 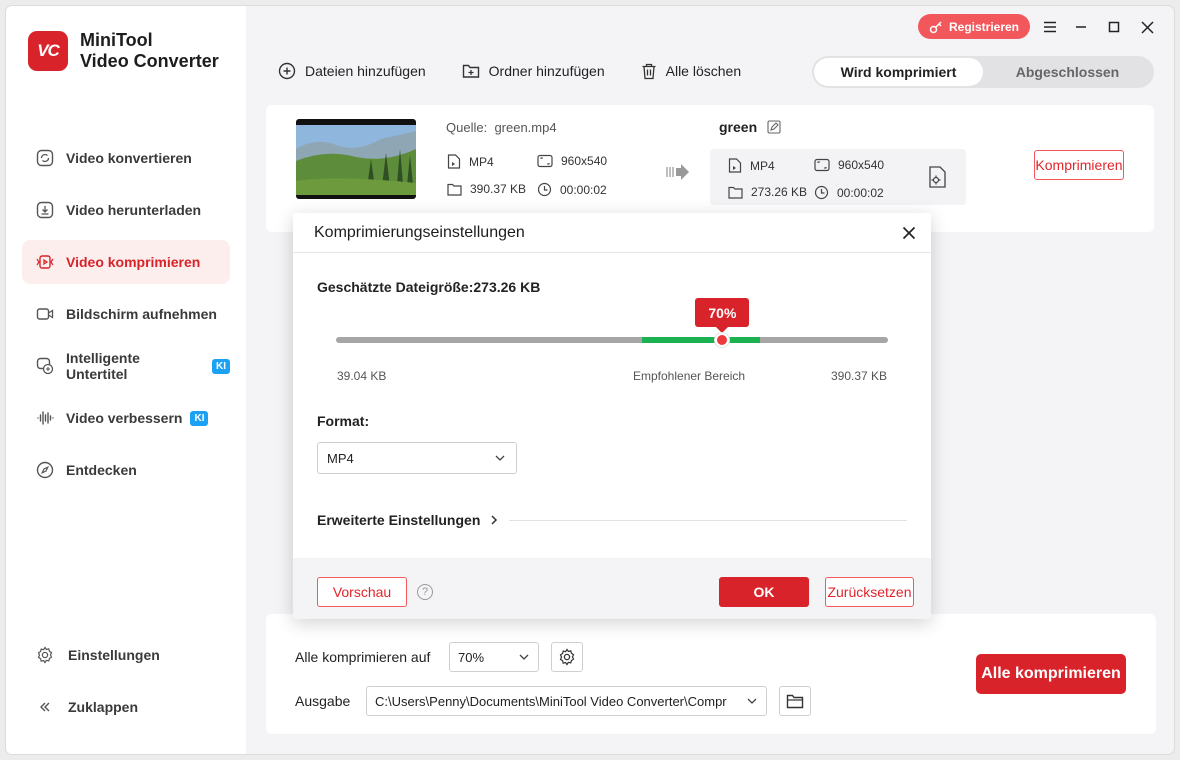 I want to click on maximize-button, so click(x=1114, y=27).